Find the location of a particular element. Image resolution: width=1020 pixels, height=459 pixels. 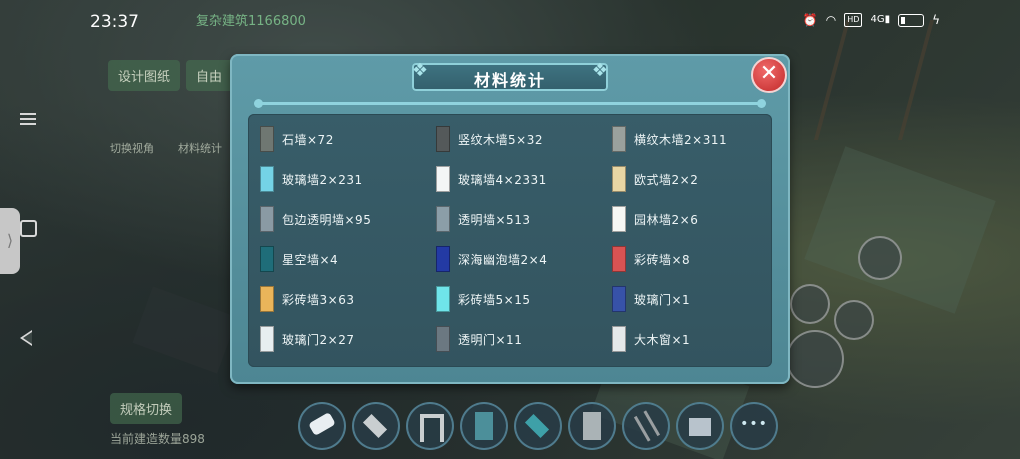

transparent-door-icon is located at coordinates (443, 339).